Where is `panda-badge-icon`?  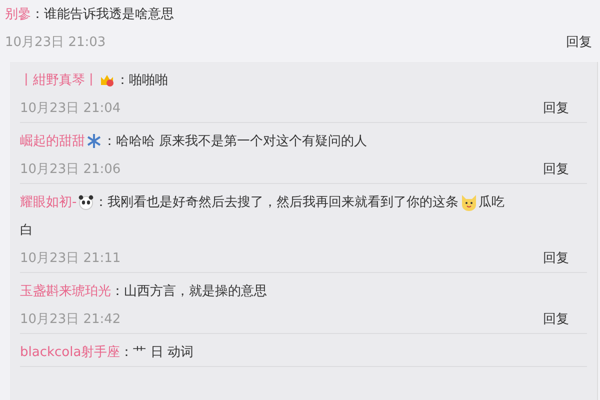 panda-badge-icon is located at coordinates (86, 202).